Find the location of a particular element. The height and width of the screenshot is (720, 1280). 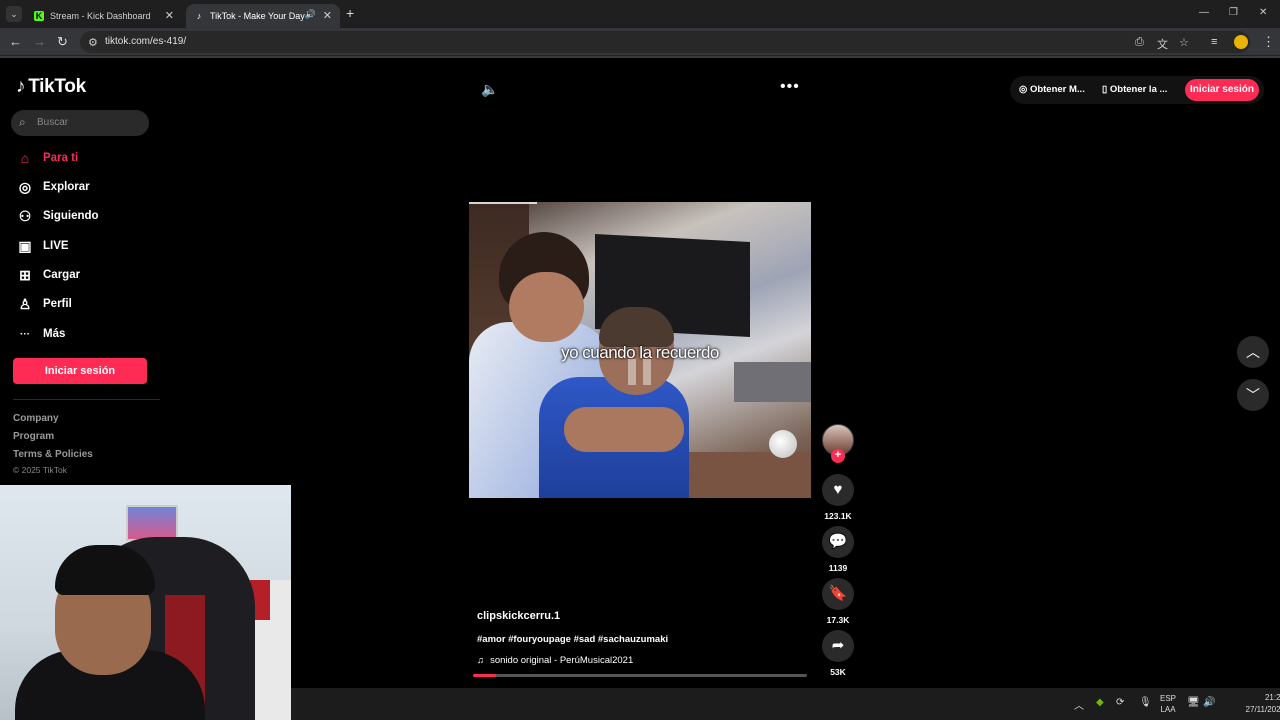

next-video-button: ﹀ is located at coordinates (1253, 395).